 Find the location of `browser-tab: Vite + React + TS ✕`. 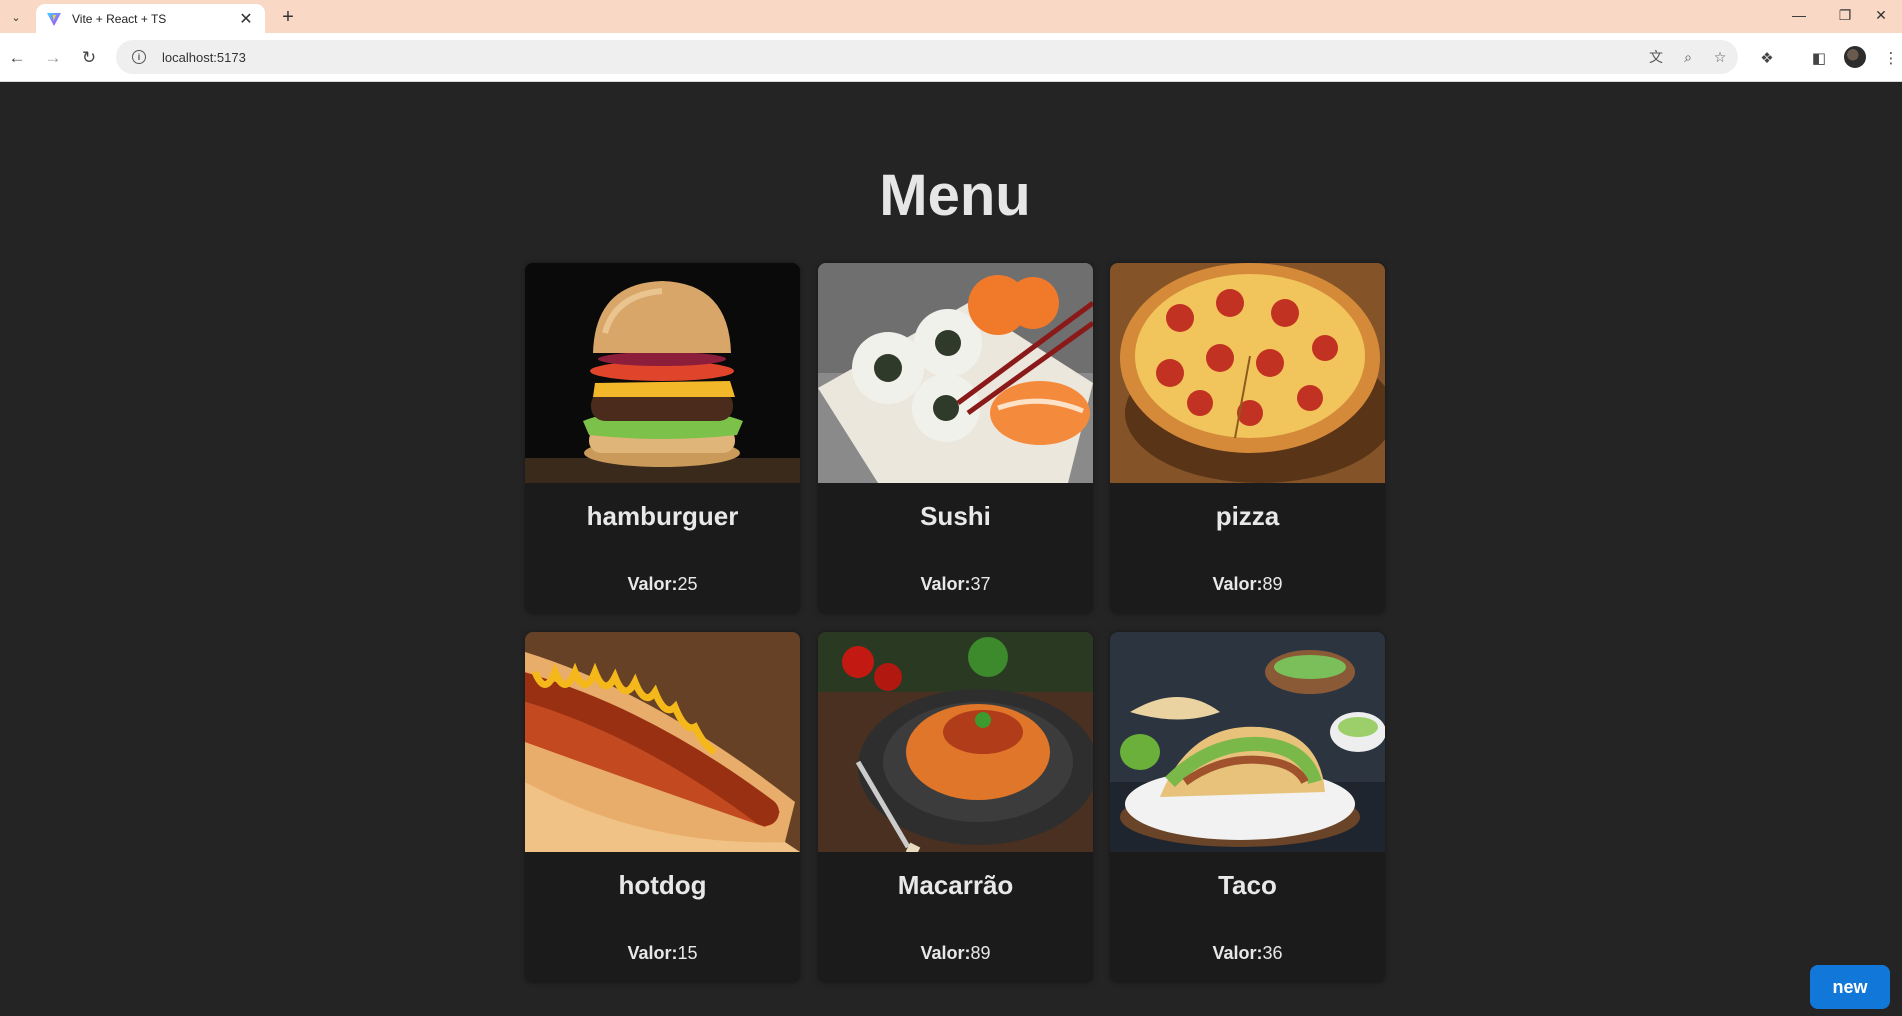

browser-tab: Vite + React + TS ✕ is located at coordinates (150, 18).